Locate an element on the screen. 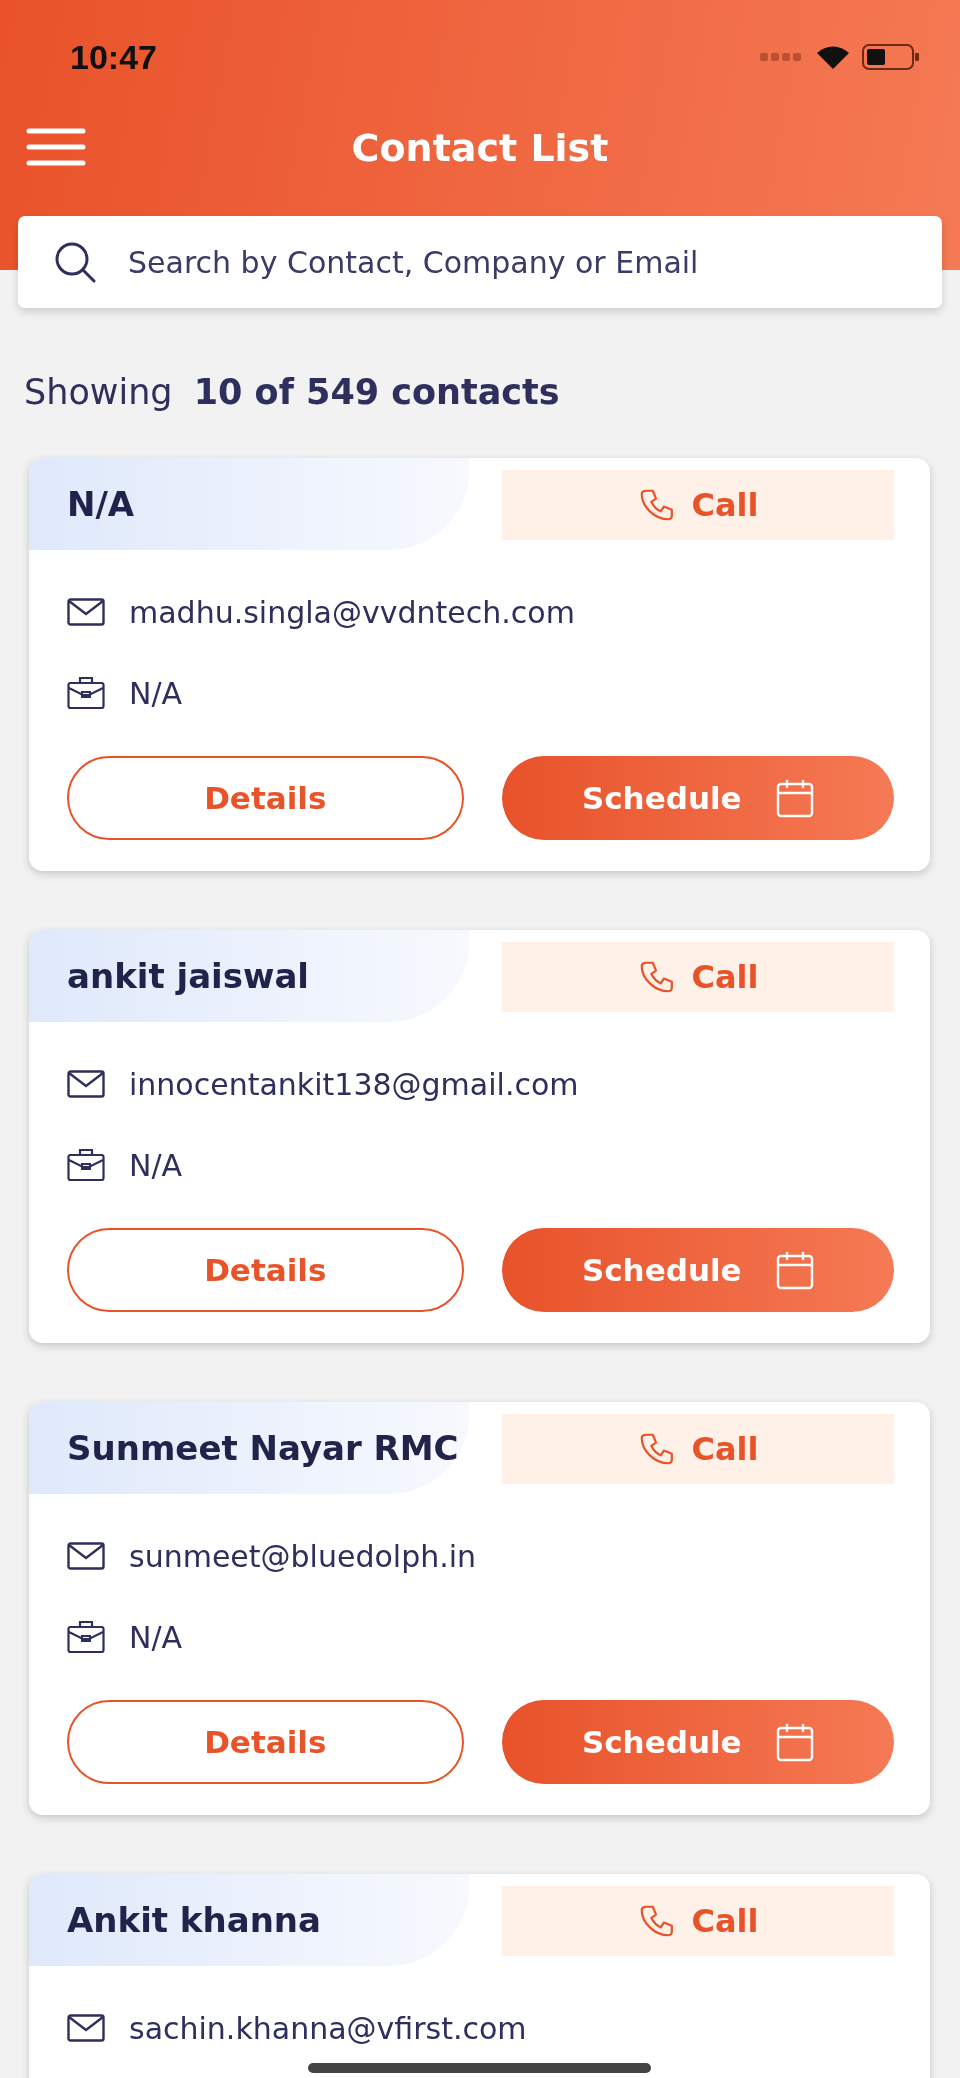 This screenshot has width=960, height=2078. page-title: Contact List is located at coordinates (480, 148).